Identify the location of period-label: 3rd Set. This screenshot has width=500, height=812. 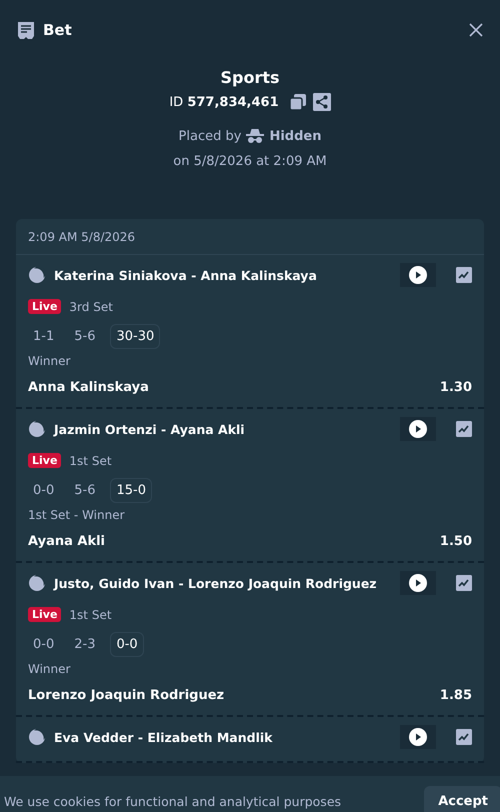
(91, 307).